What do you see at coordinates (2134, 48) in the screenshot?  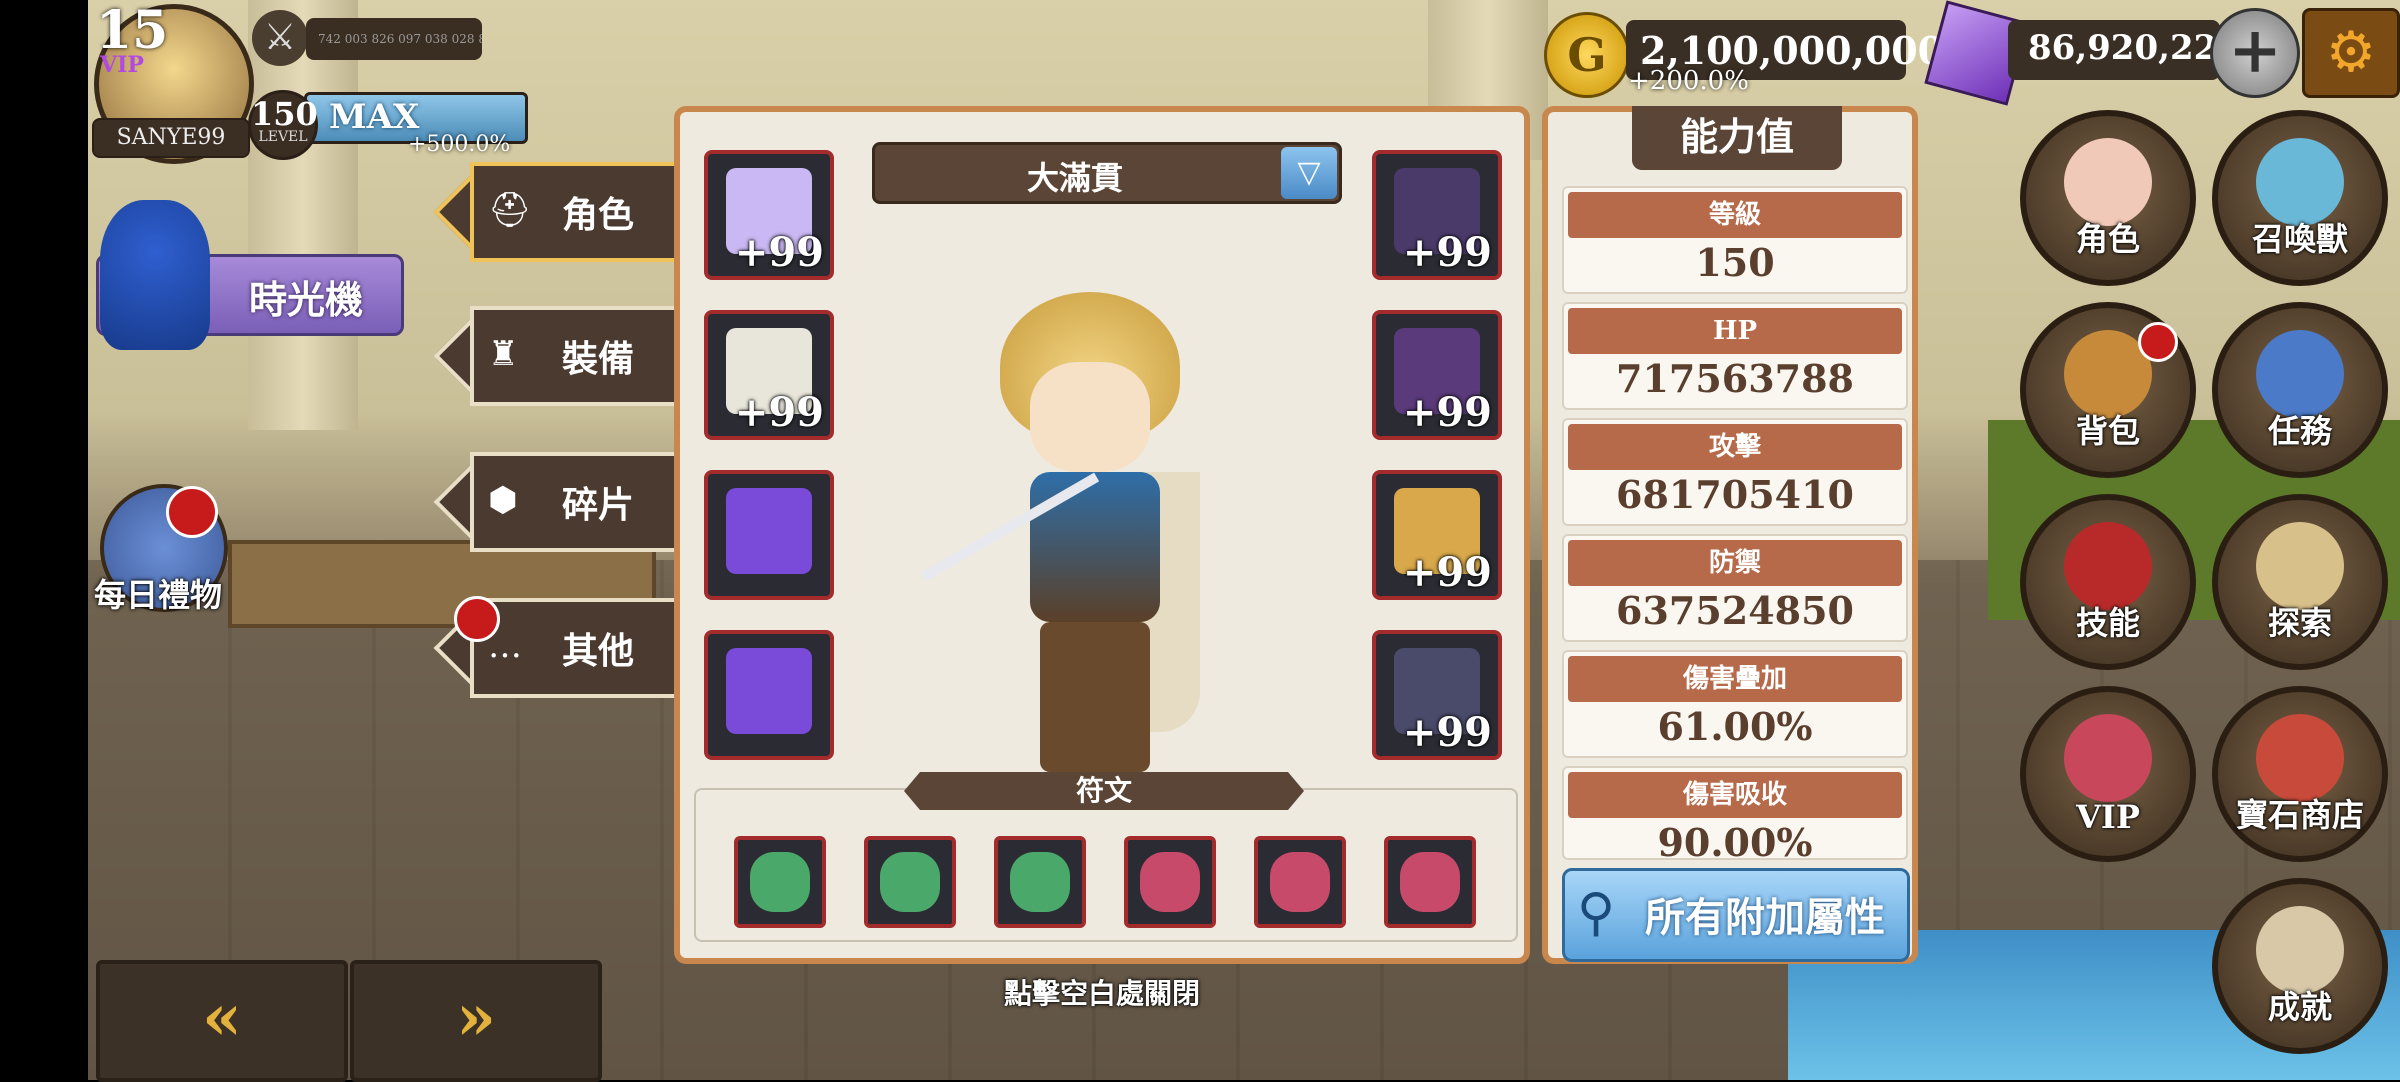 I see `gem-amount: 86,920,220` at bounding box center [2134, 48].